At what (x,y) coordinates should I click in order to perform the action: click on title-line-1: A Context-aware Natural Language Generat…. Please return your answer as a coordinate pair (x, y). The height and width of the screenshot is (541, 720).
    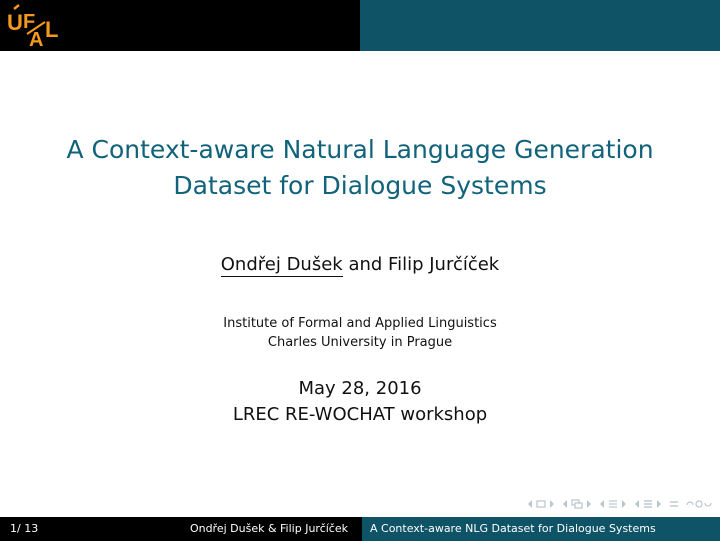
    Looking at the image, I should click on (360, 149).